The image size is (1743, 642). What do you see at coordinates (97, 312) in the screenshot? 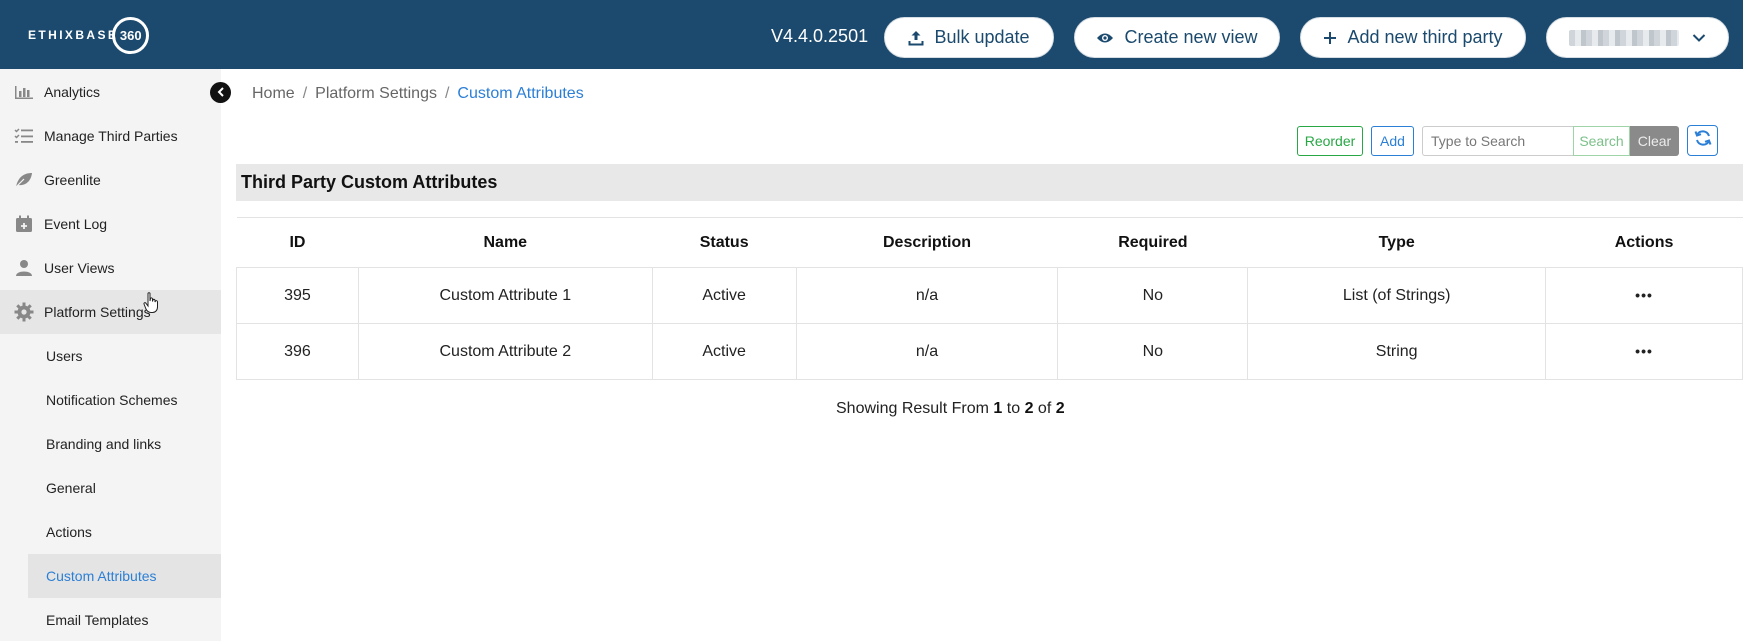
I see `sidebar-item-label: Platform Settings` at bounding box center [97, 312].